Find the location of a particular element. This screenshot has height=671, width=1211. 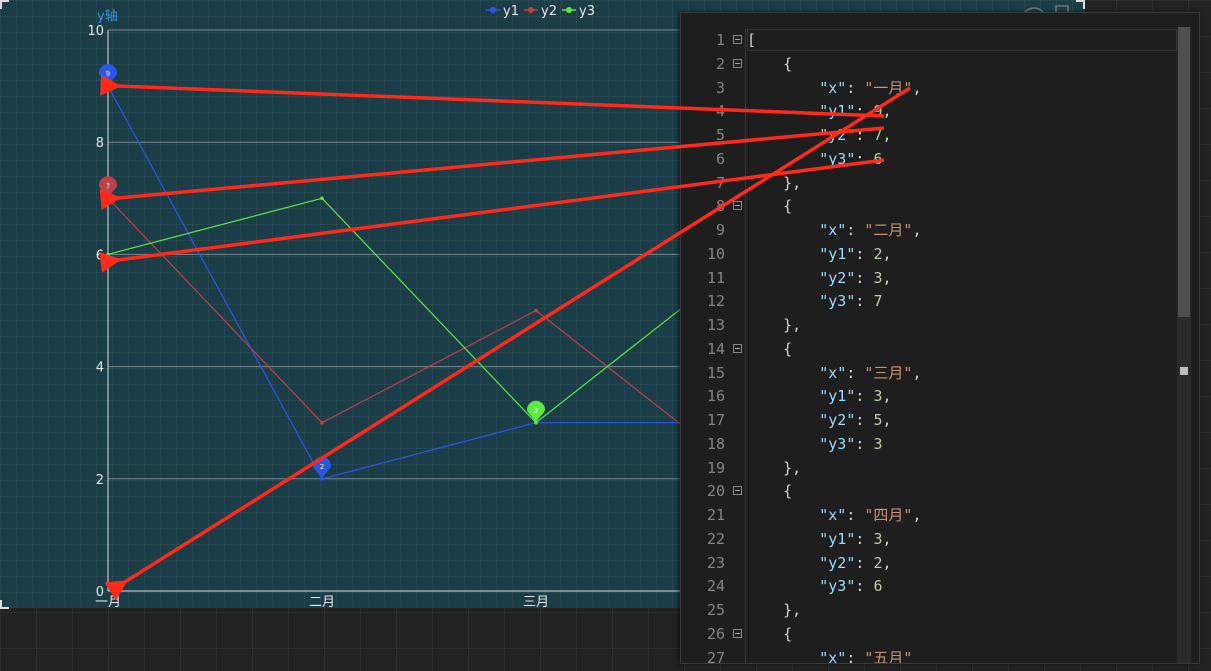

code-text: [ is located at coordinates (752, 40).